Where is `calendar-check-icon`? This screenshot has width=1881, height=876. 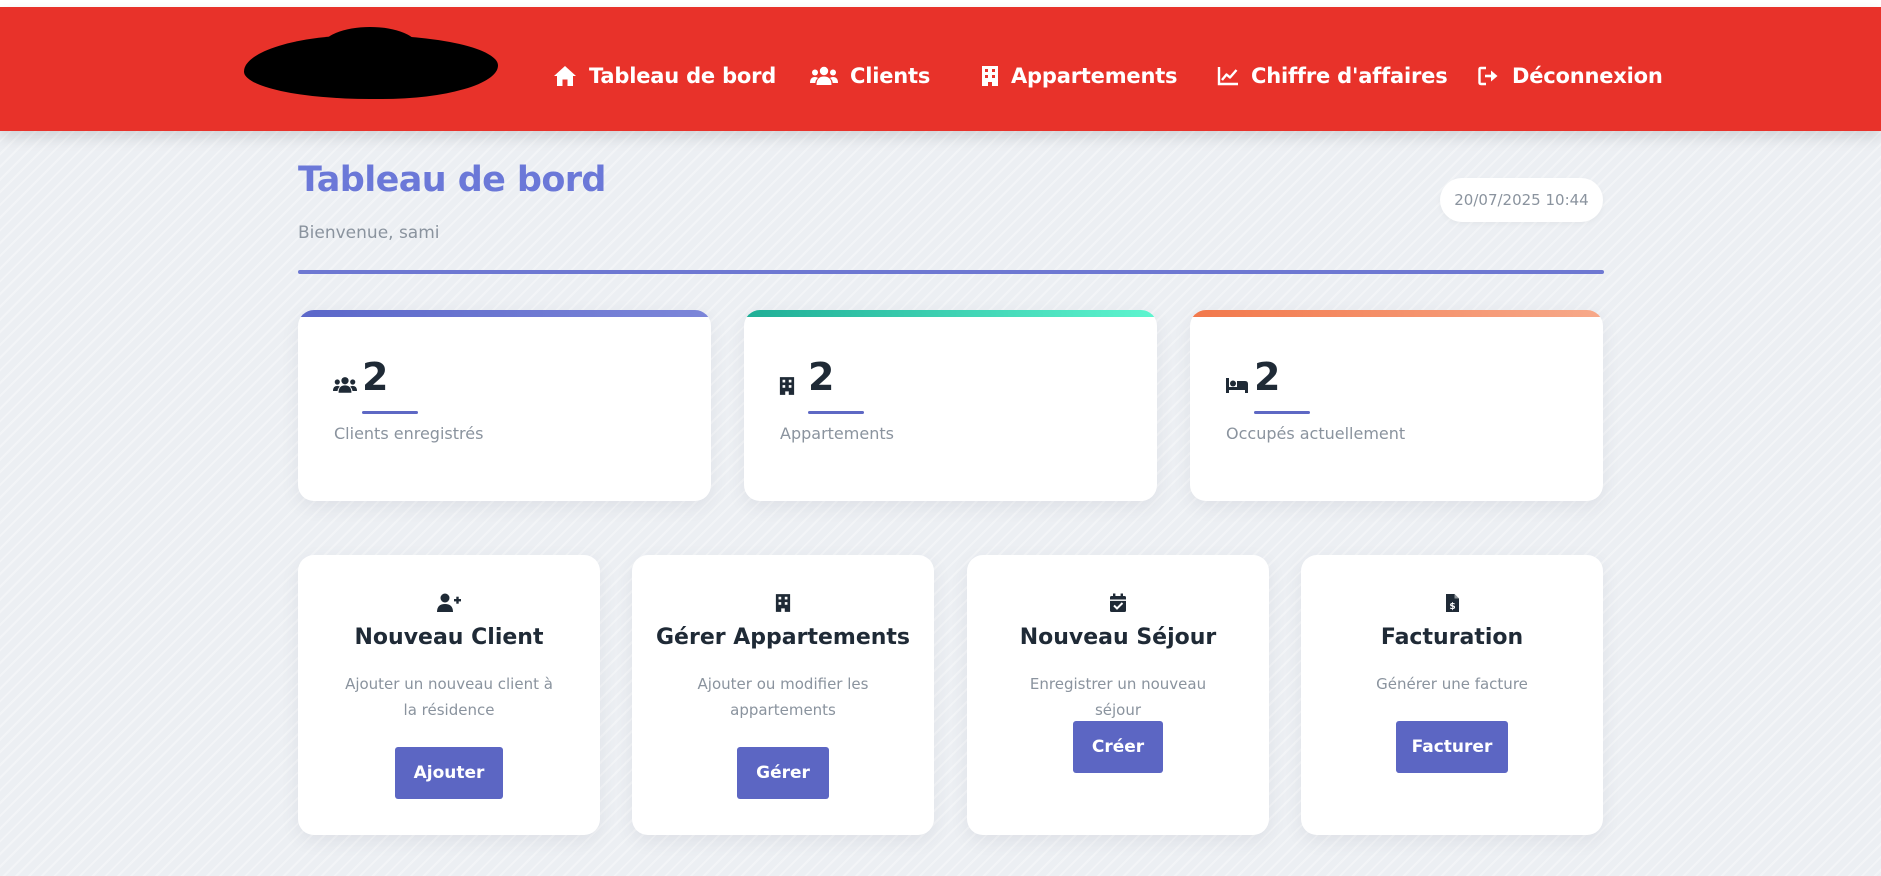 calendar-check-icon is located at coordinates (1118, 602).